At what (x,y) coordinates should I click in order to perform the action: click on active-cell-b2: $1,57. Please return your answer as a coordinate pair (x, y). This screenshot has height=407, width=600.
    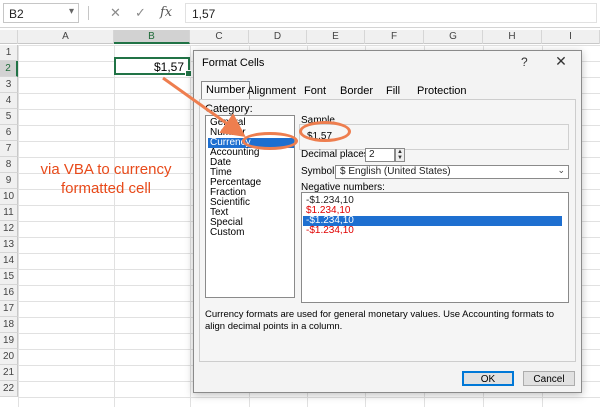
    Looking at the image, I should click on (153, 67).